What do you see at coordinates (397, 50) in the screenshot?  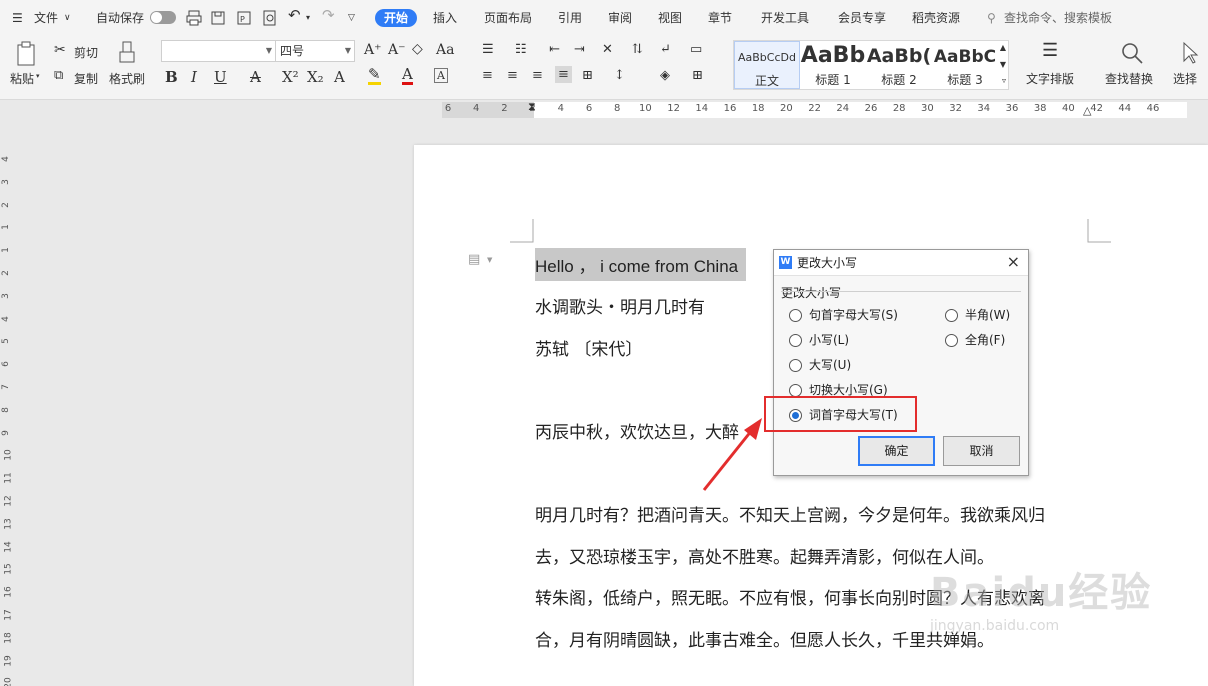 I see `shrink-font-icon: A⁻` at bounding box center [397, 50].